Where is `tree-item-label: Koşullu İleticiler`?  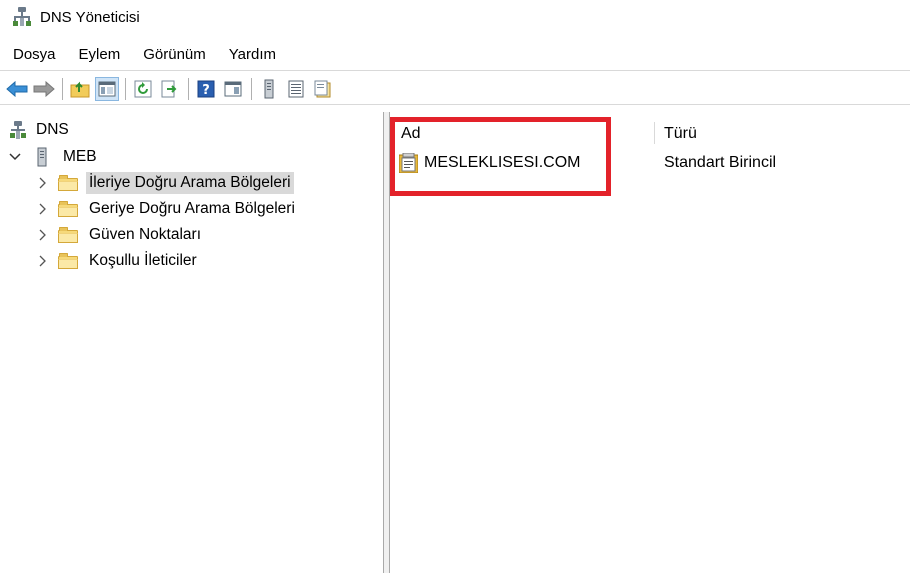
tree-item-label: Koşullu İleticiler is located at coordinates (143, 260).